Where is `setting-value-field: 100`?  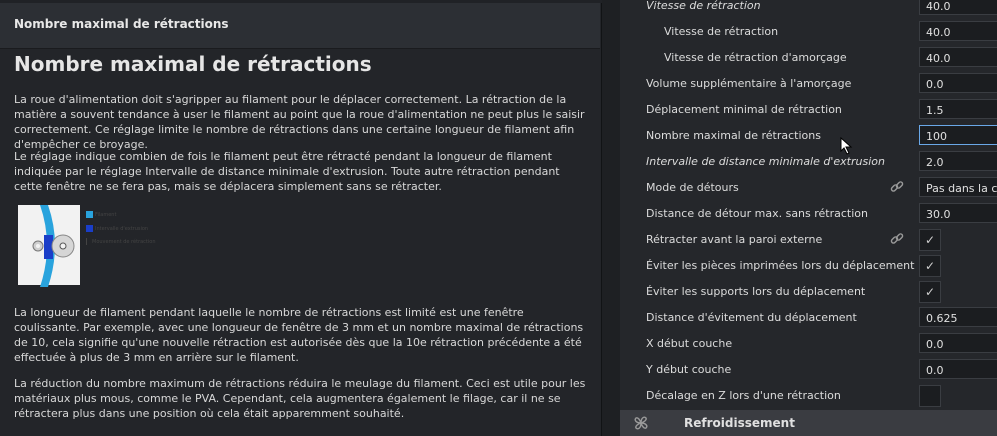
setting-value-field: 100 is located at coordinates (958, 135).